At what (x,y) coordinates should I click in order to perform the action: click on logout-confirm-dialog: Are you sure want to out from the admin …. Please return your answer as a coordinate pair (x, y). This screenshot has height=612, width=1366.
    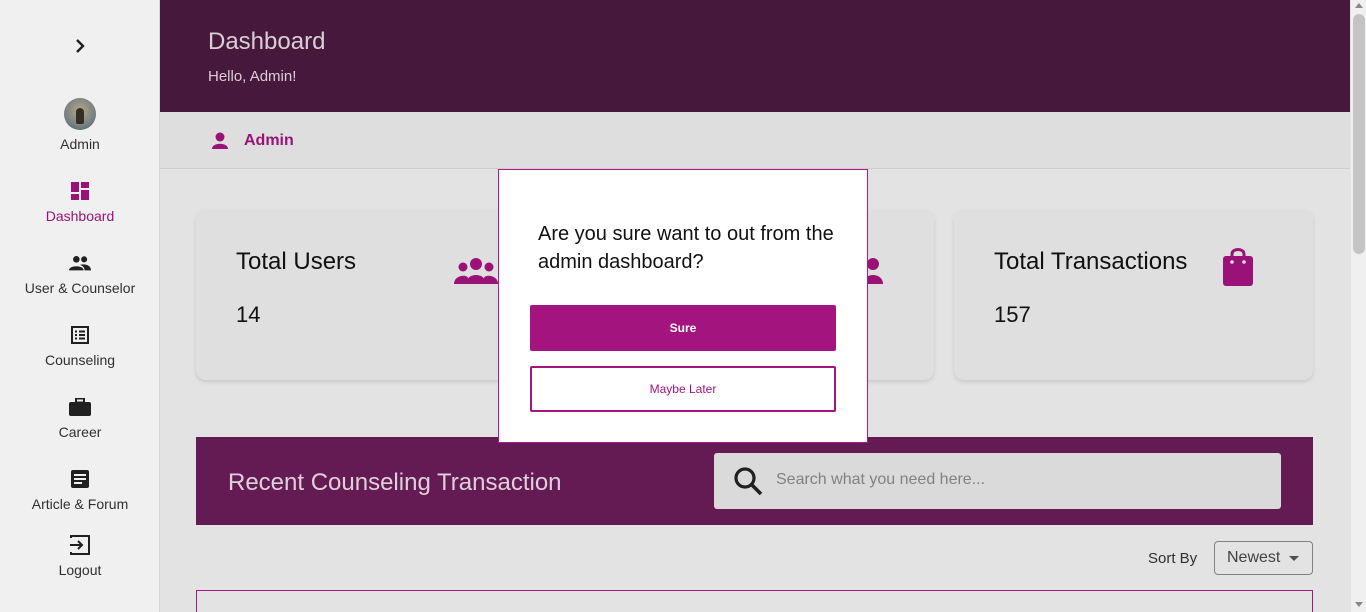
    Looking at the image, I should click on (683, 306).